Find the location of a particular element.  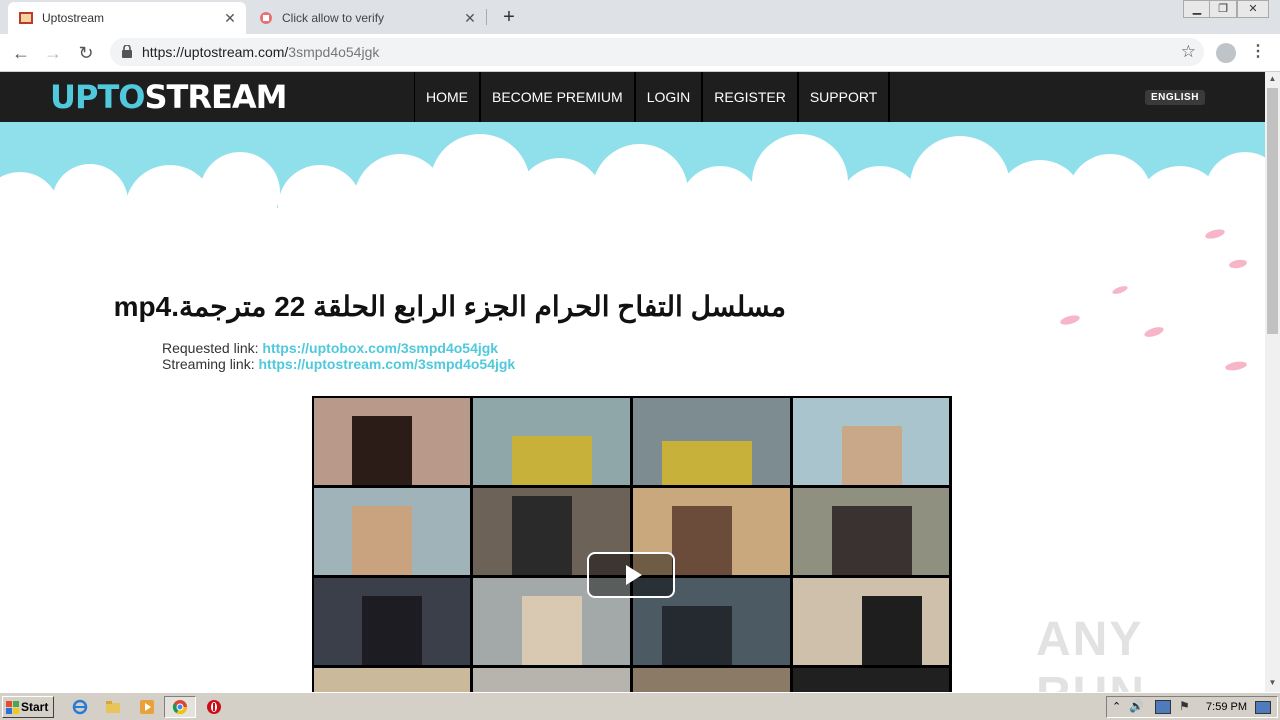

new-tab-icon: + is located at coordinates (509, 17).